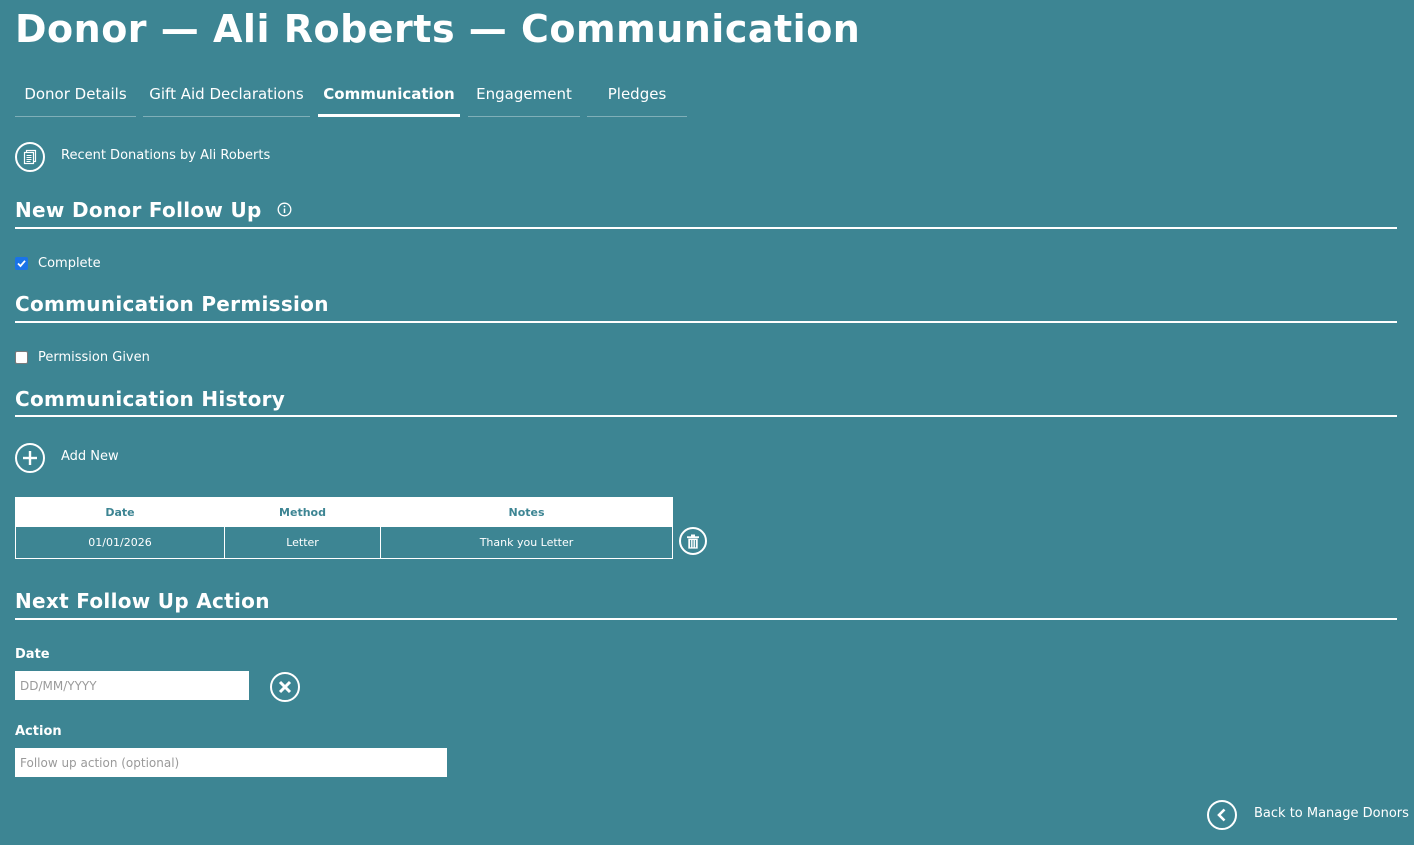 The width and height of the screenshot is (1414, 845). I want to click on next-follow-up-heading: Next Follow Up Action, so click(142, 601).